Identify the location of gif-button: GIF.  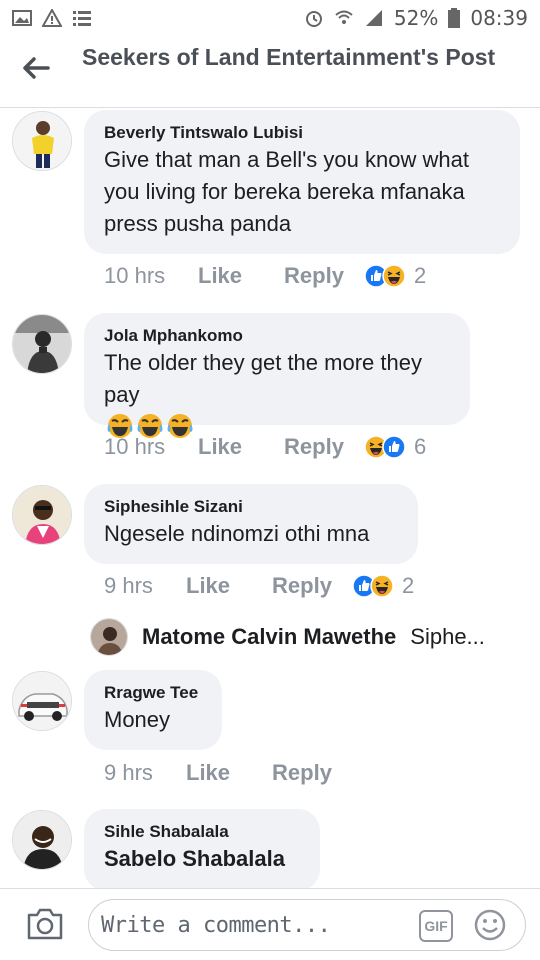
(436, 926).